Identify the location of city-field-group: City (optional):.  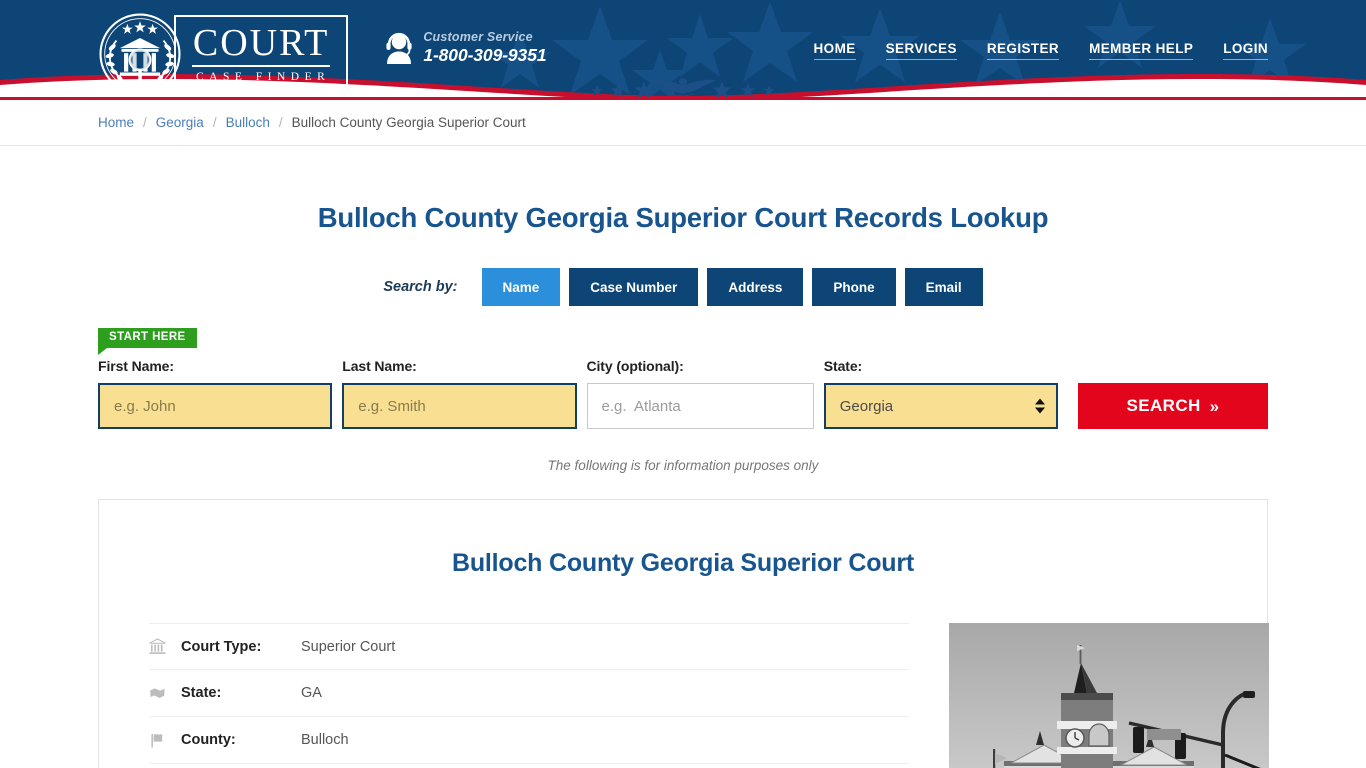
(700, 393).